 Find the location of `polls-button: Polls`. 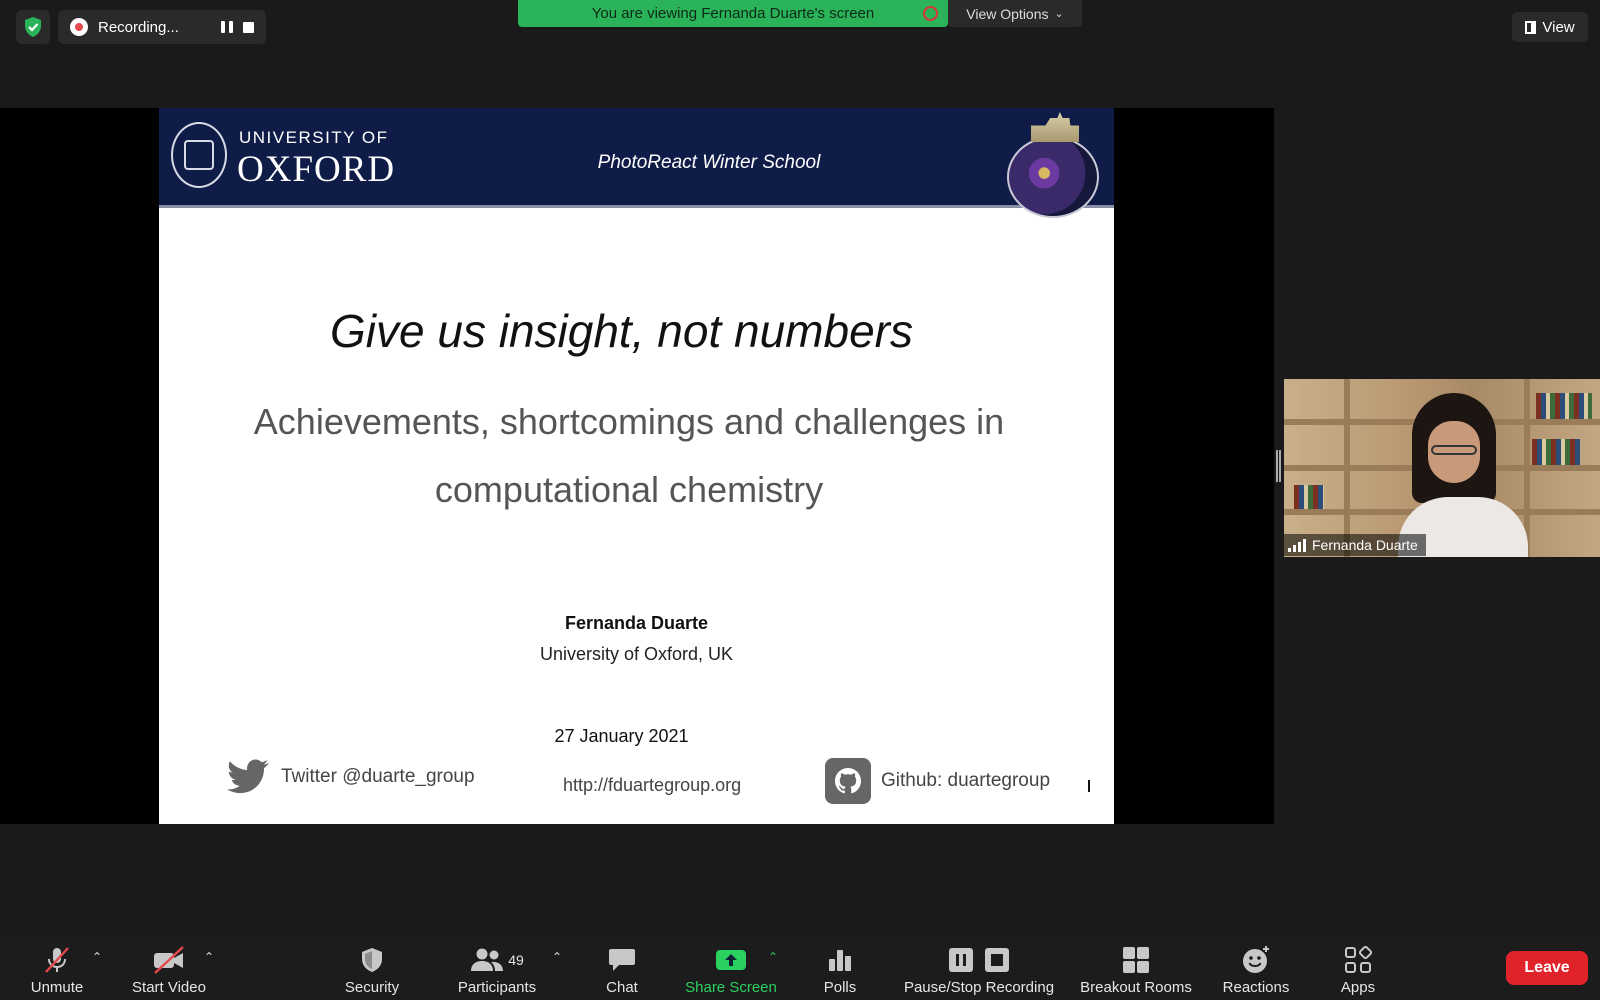

polls-button: Polls is located at coordinates (840, 968).